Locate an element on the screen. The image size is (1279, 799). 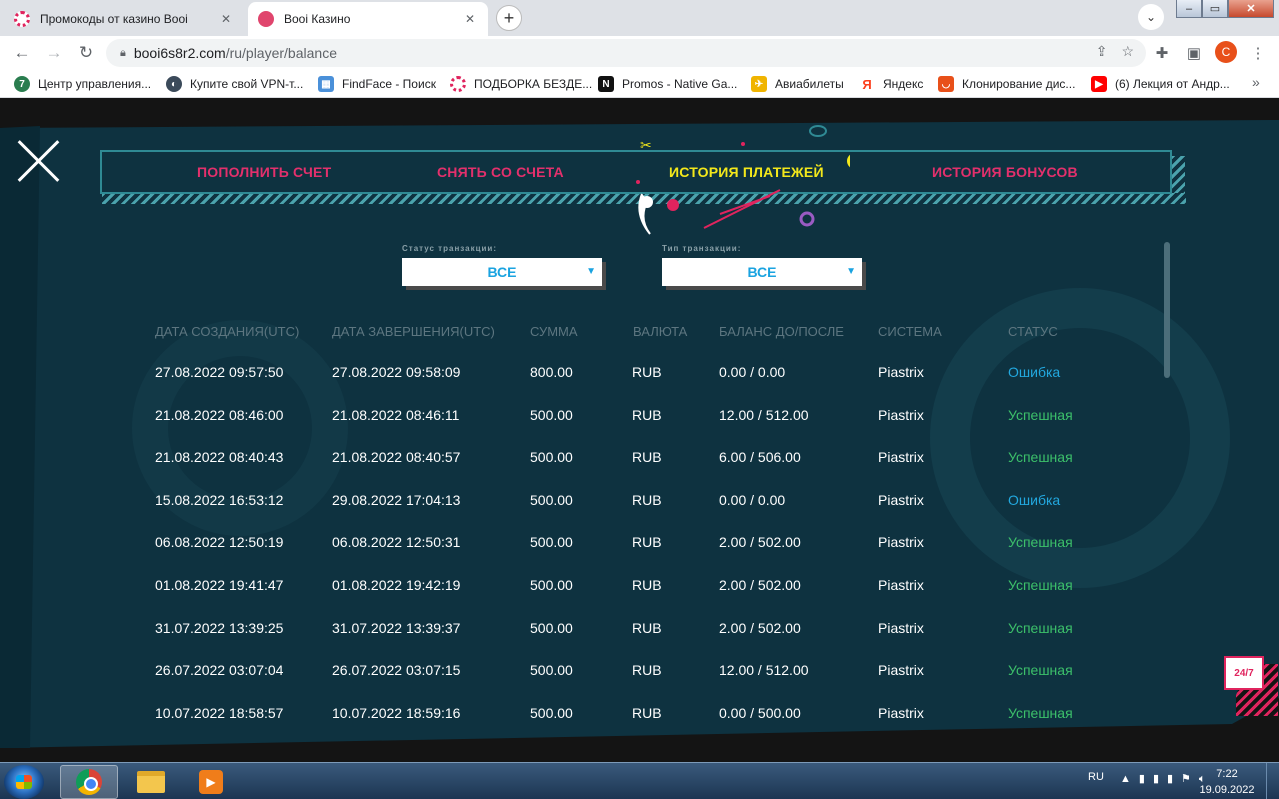
cell-completed: 26.07.2022 03:07:15 is located at coordinates (396, 670).